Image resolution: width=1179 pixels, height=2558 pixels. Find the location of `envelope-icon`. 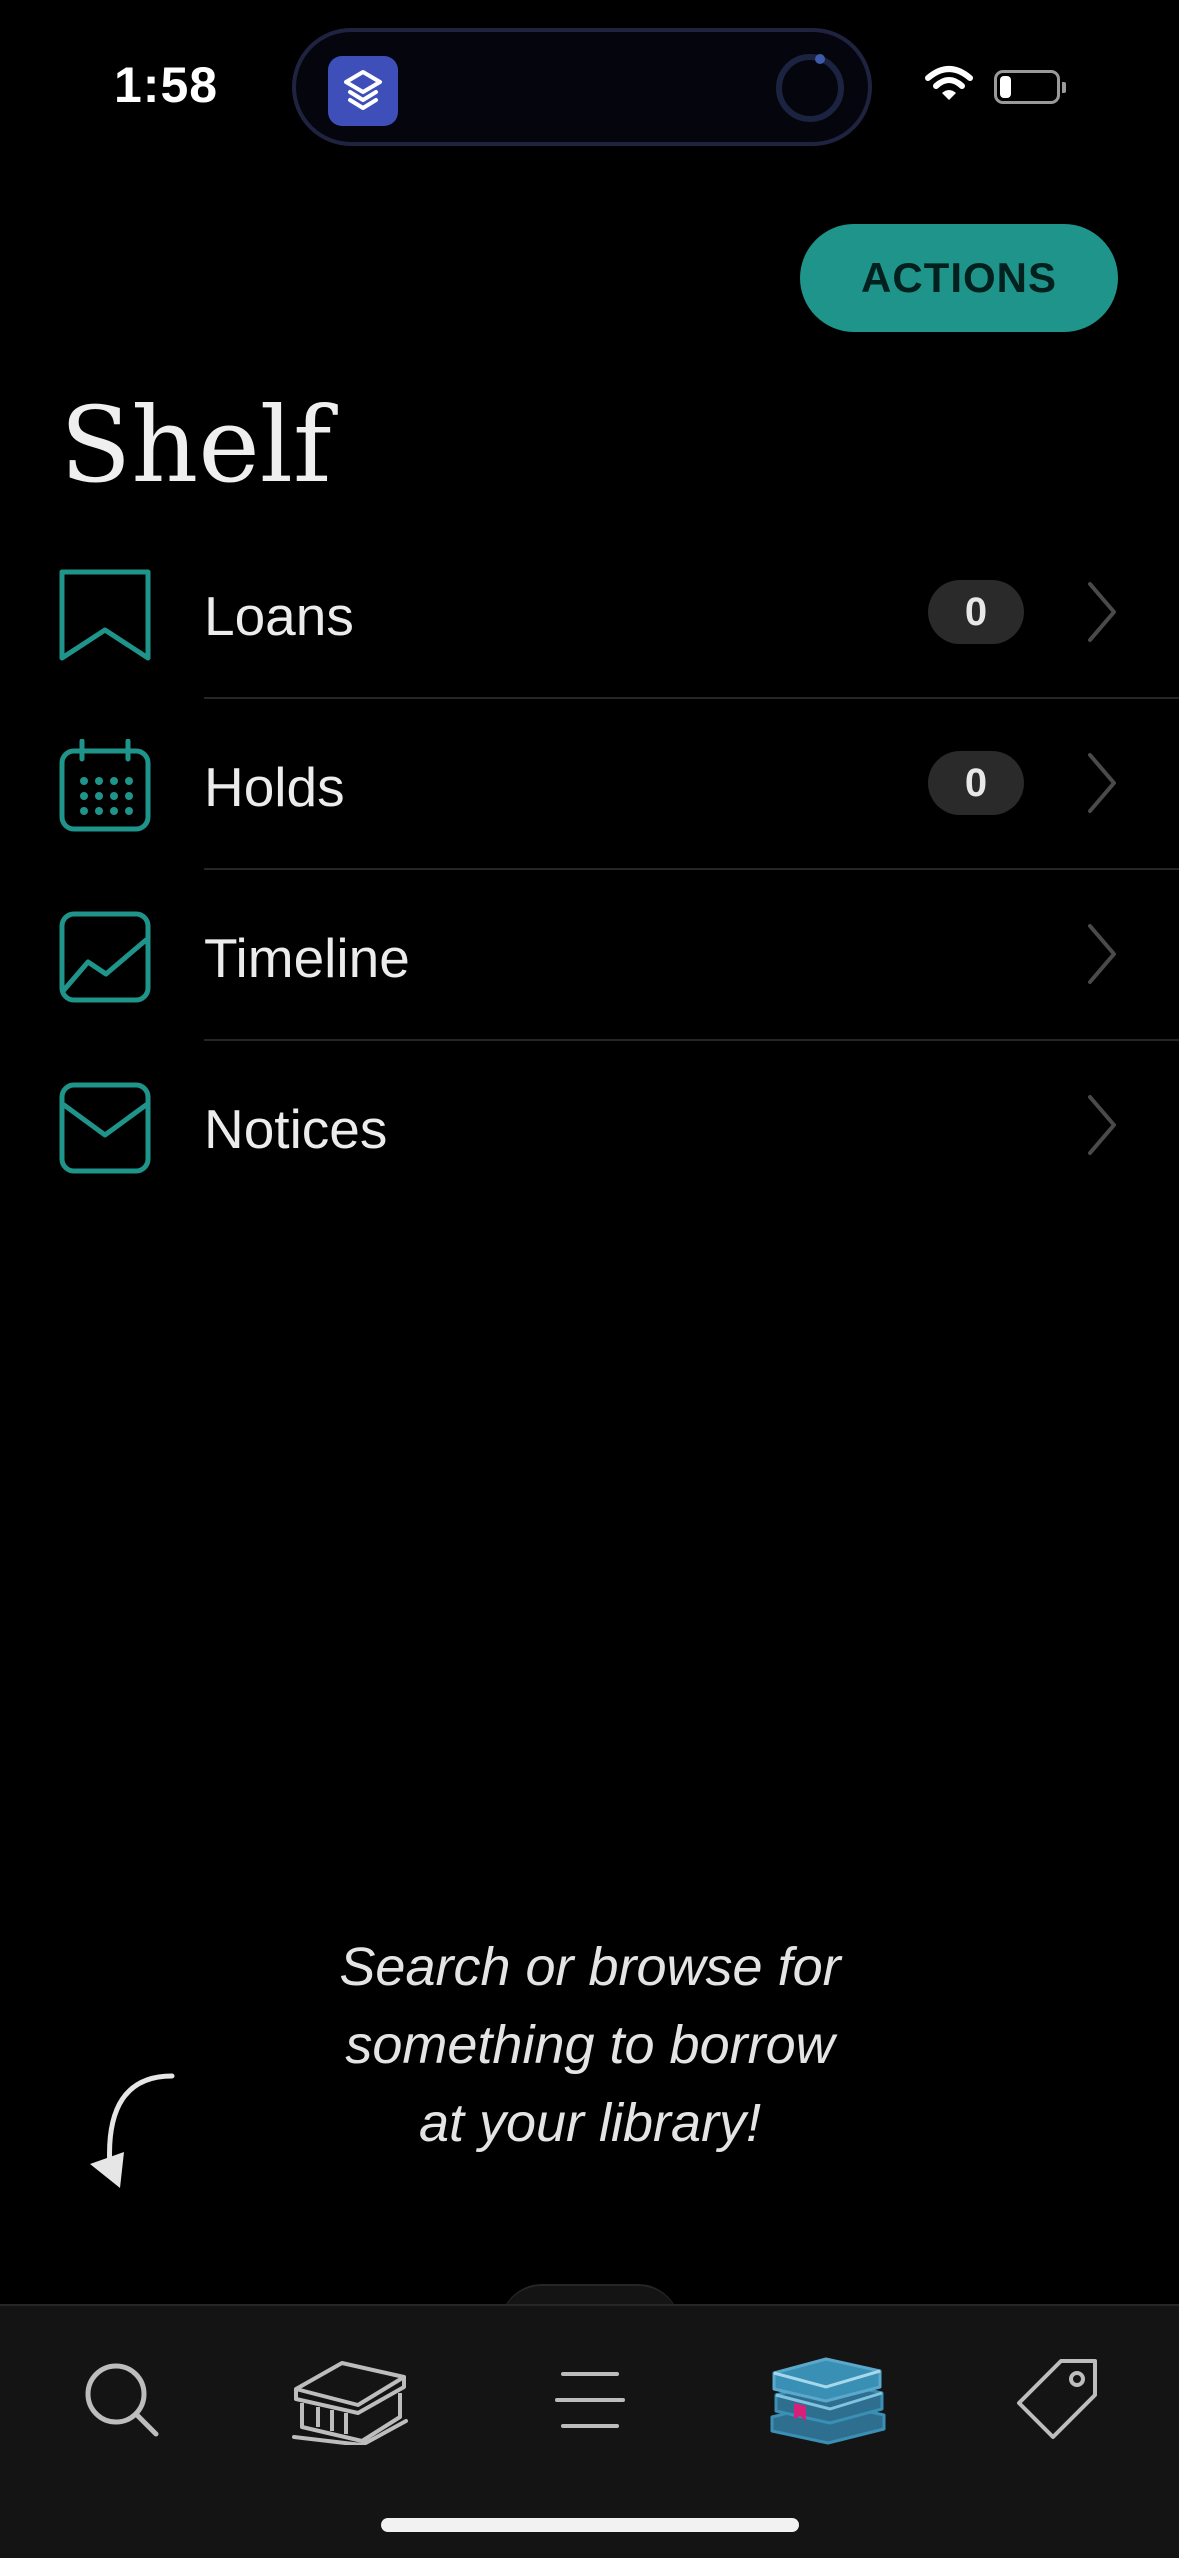

envelope-icon is located at coordinates (105, 1128).